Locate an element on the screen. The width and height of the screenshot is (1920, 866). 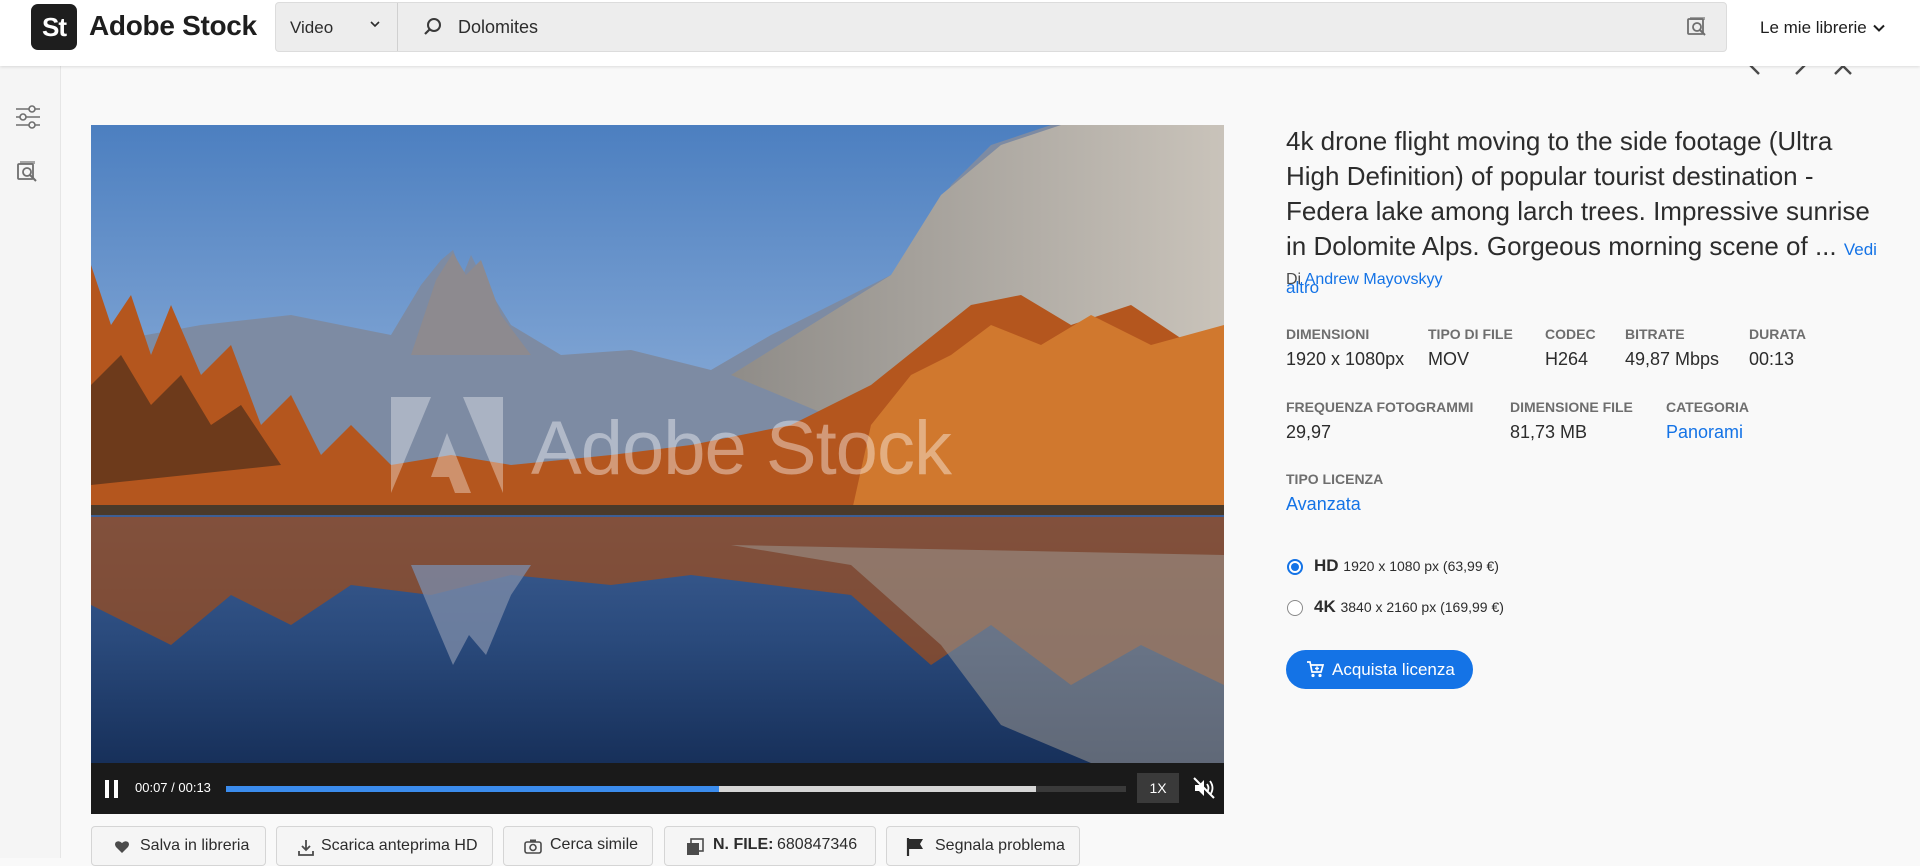
buy-license-label: Acquista licenza is located at coordinates (1393, 669).